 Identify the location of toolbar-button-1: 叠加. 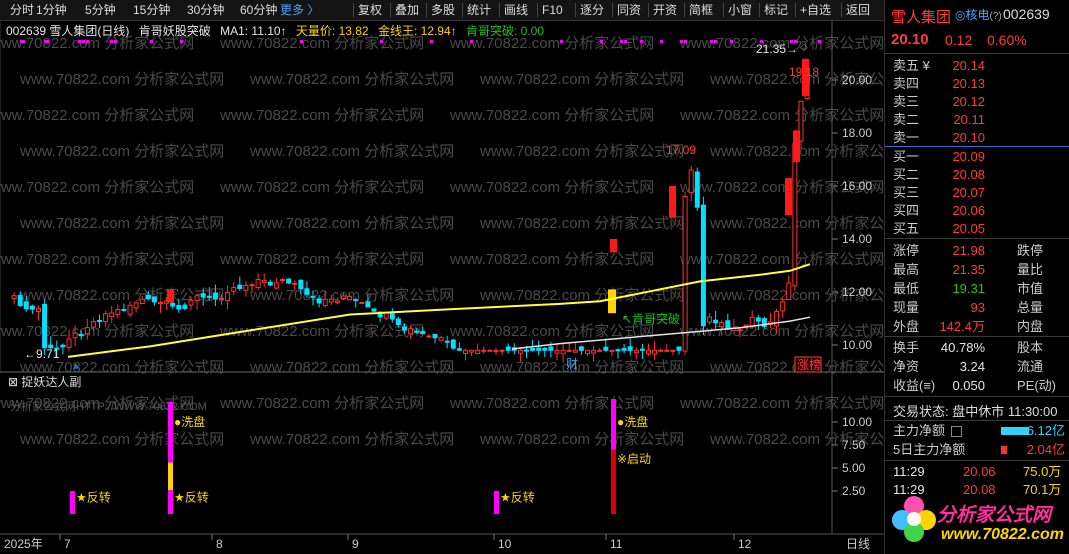
(407, 10).